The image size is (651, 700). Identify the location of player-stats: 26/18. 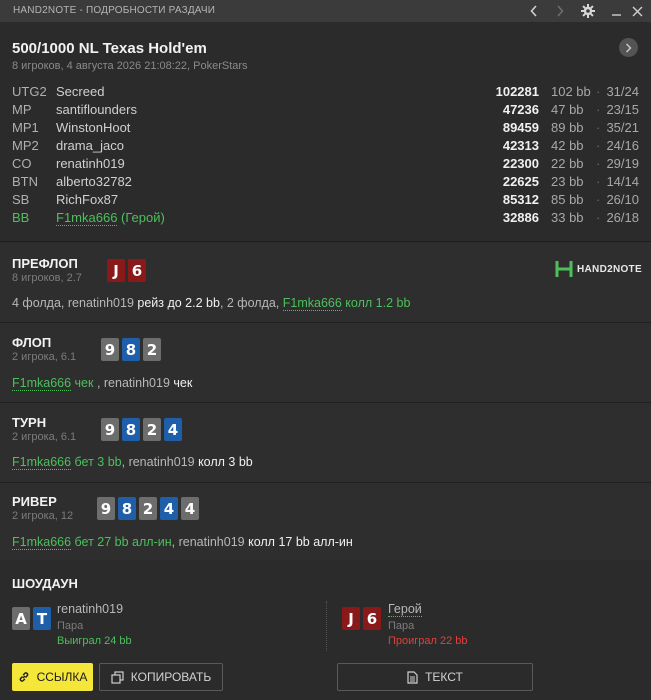
(622, 217).